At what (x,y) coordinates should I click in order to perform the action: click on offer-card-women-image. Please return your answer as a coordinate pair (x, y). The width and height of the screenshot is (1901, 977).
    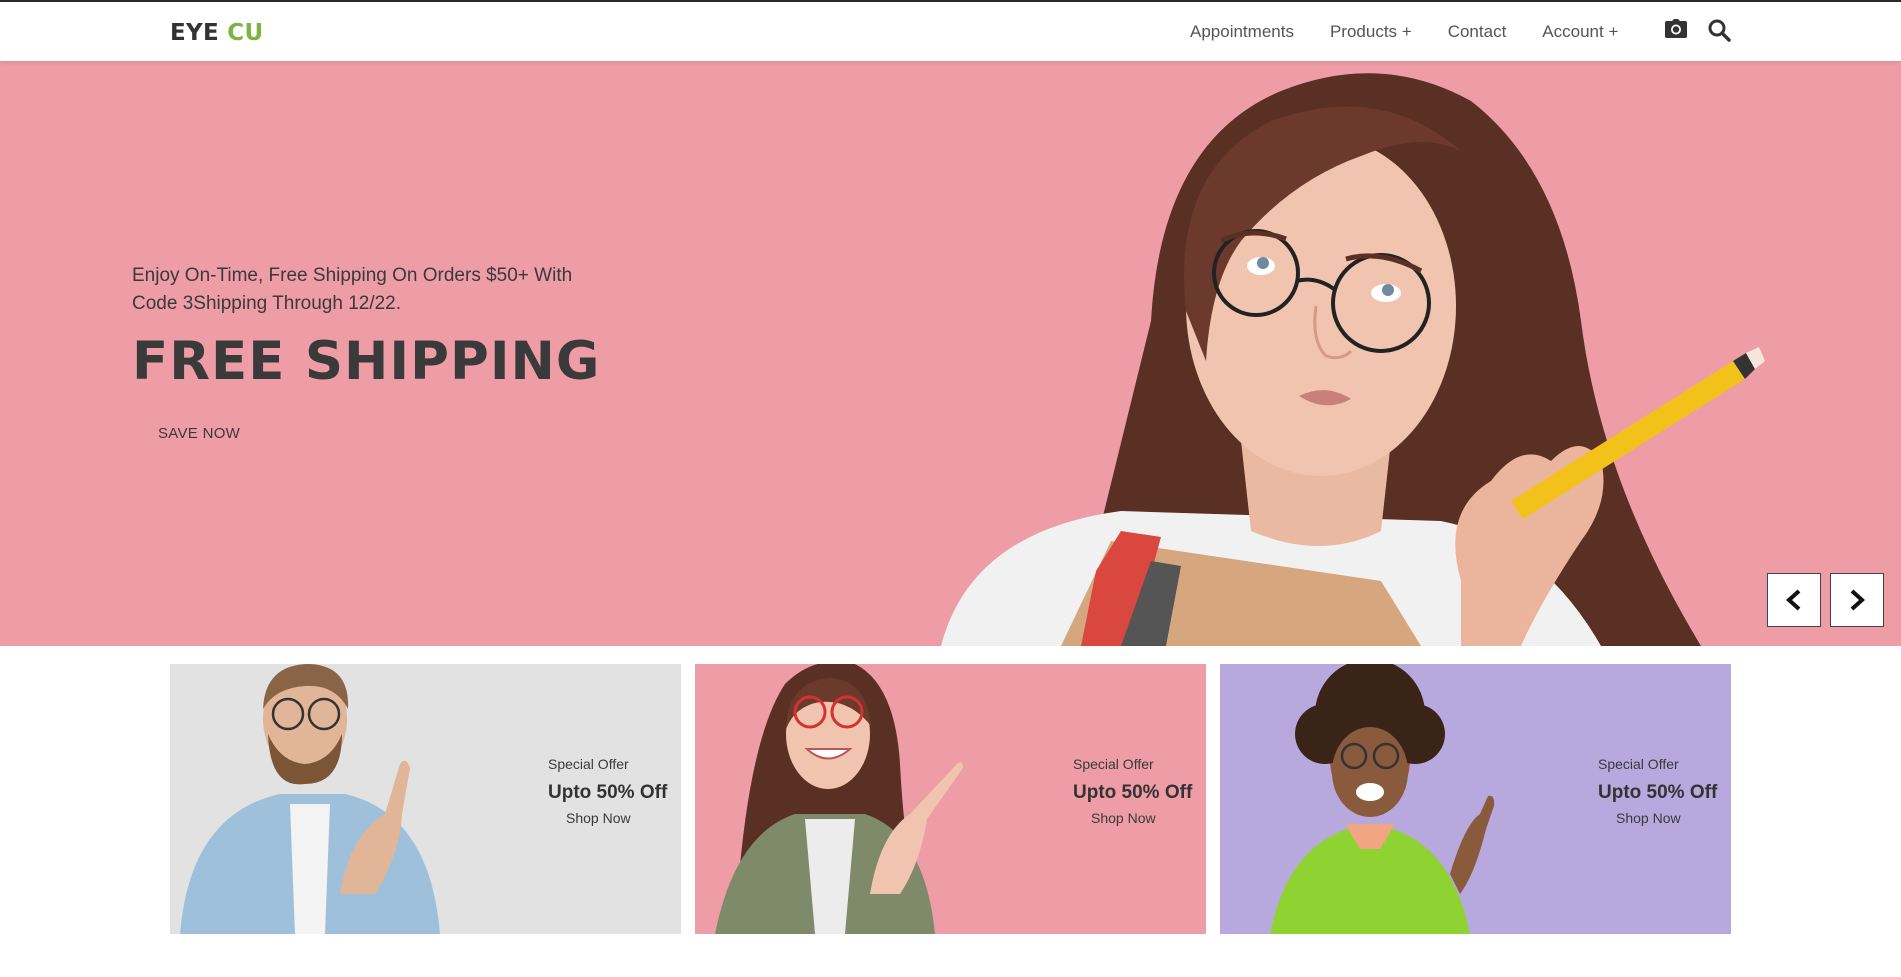
    Looking at the image, I should click on (839, 799).